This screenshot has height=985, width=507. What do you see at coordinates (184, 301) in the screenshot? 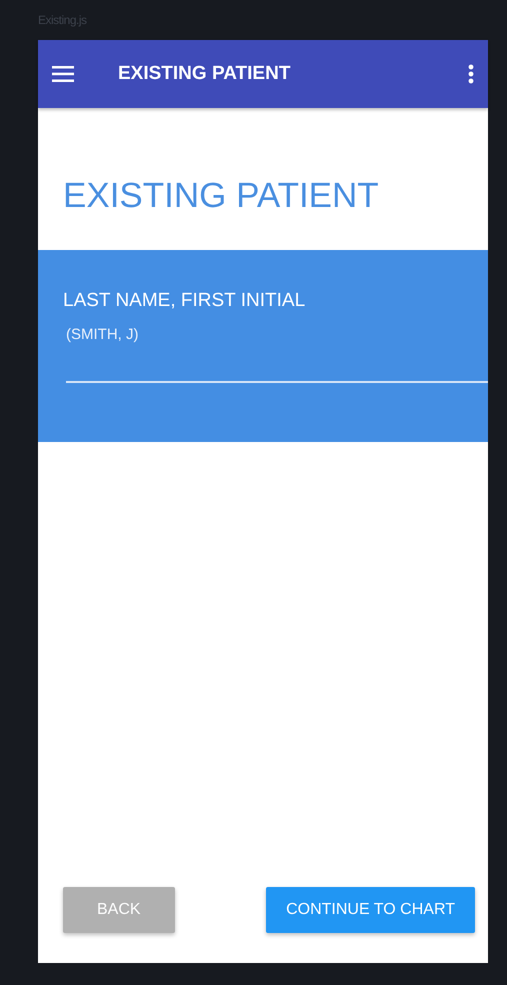
I see `field-label: LAST NAME, FIRST INITIAL` at bounding box center [184, 301].